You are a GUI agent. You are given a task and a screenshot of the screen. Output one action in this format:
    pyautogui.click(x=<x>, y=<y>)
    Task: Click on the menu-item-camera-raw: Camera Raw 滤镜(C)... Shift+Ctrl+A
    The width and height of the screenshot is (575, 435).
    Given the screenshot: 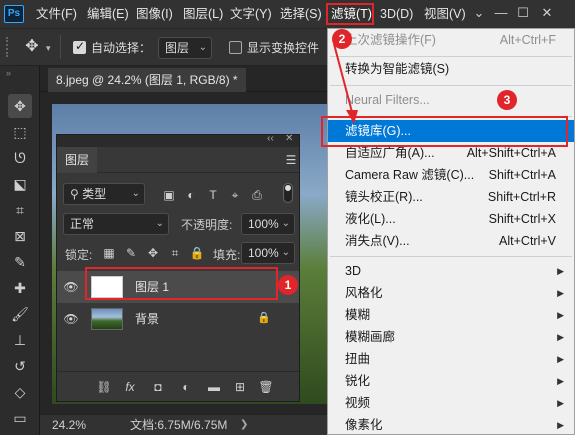 What is the action you would take?
    pyautogui.click(x=451, y=175)
    